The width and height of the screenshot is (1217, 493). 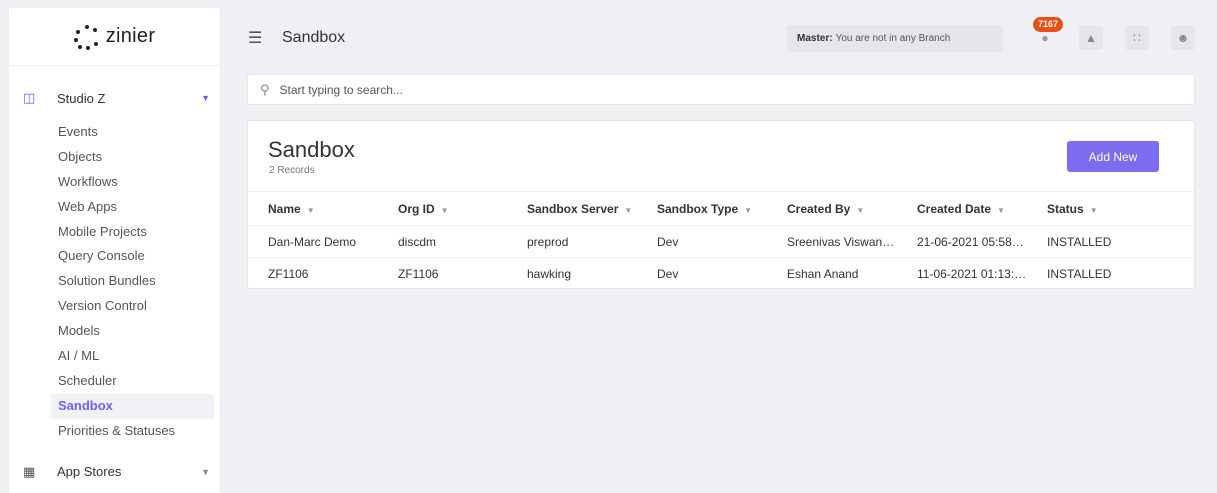 I want to click on monitor-icon: ◫, so click(x=29, y=97).